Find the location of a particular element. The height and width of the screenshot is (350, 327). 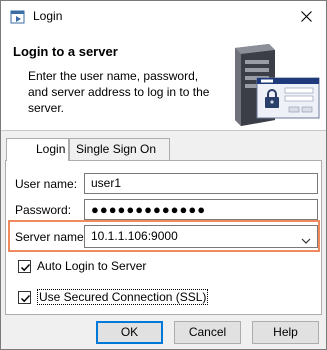

ssl-label: Use Secured Connection (SSL) is located at coordinates (123, 297).